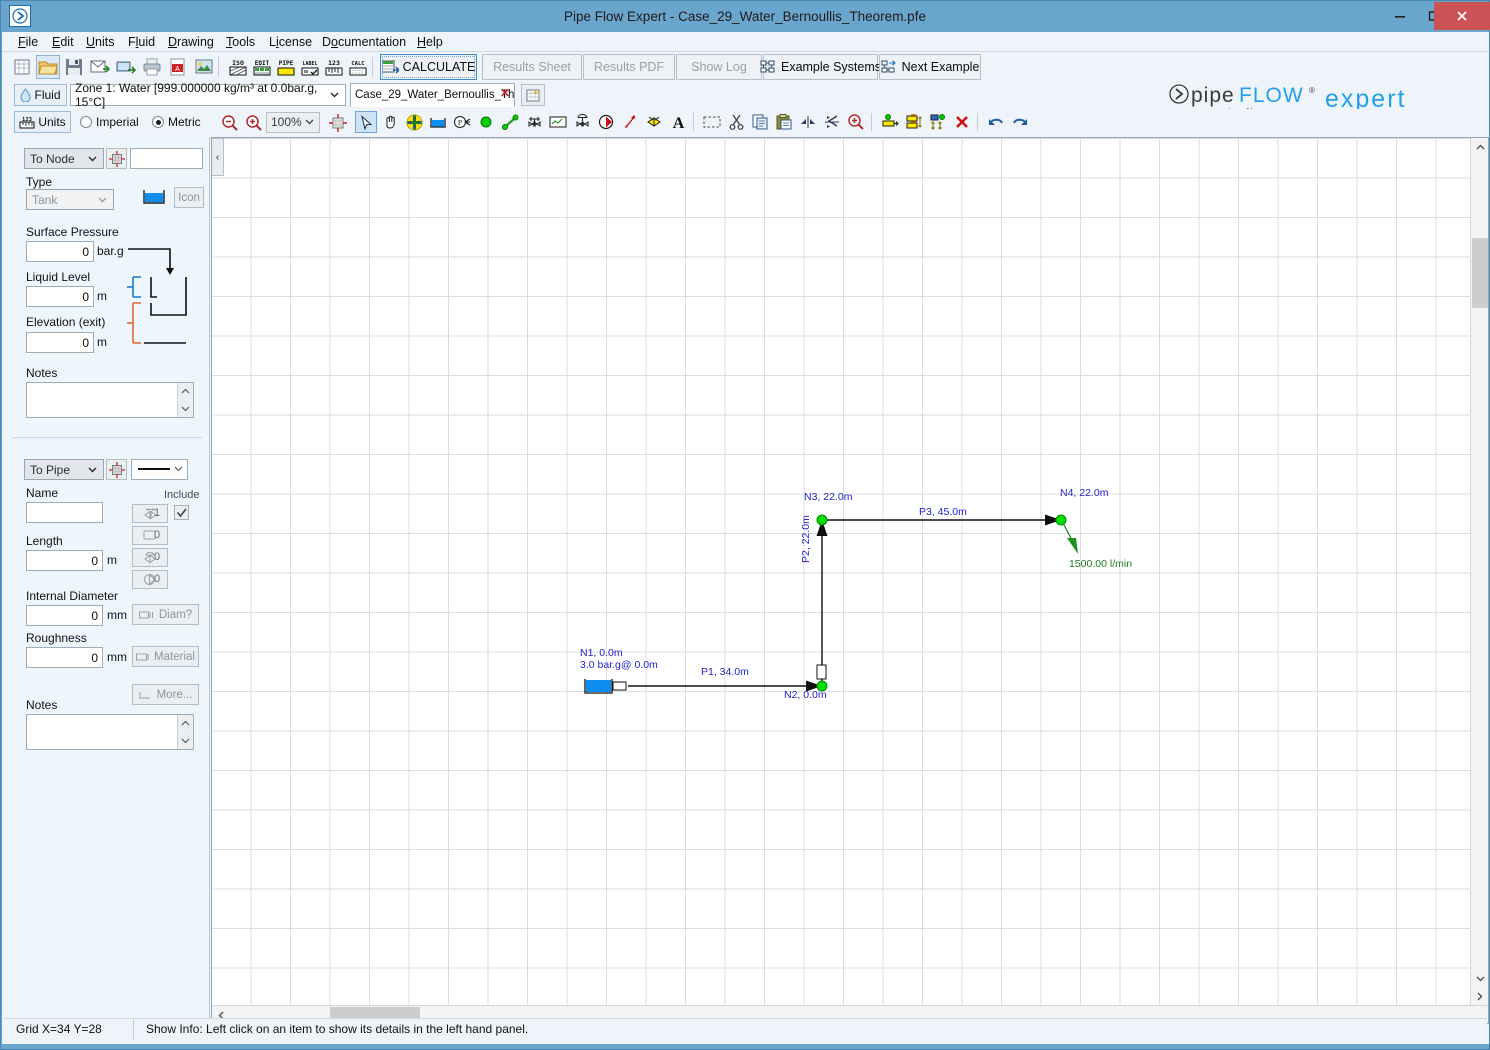  Describe the element at coordinates (166, 158) in the screenshot. I see `node-name-input` at that location.